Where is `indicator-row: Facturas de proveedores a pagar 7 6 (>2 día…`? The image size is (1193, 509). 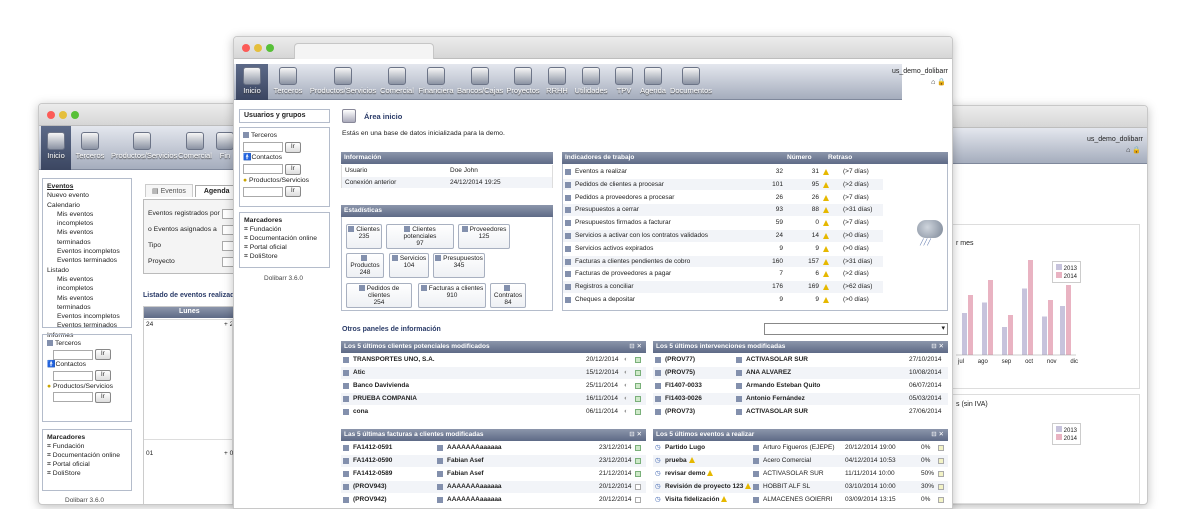 indicator-row: Facturas de proveedores a pagar 7 6 (>2 día… is located at coordinates (723, 274).